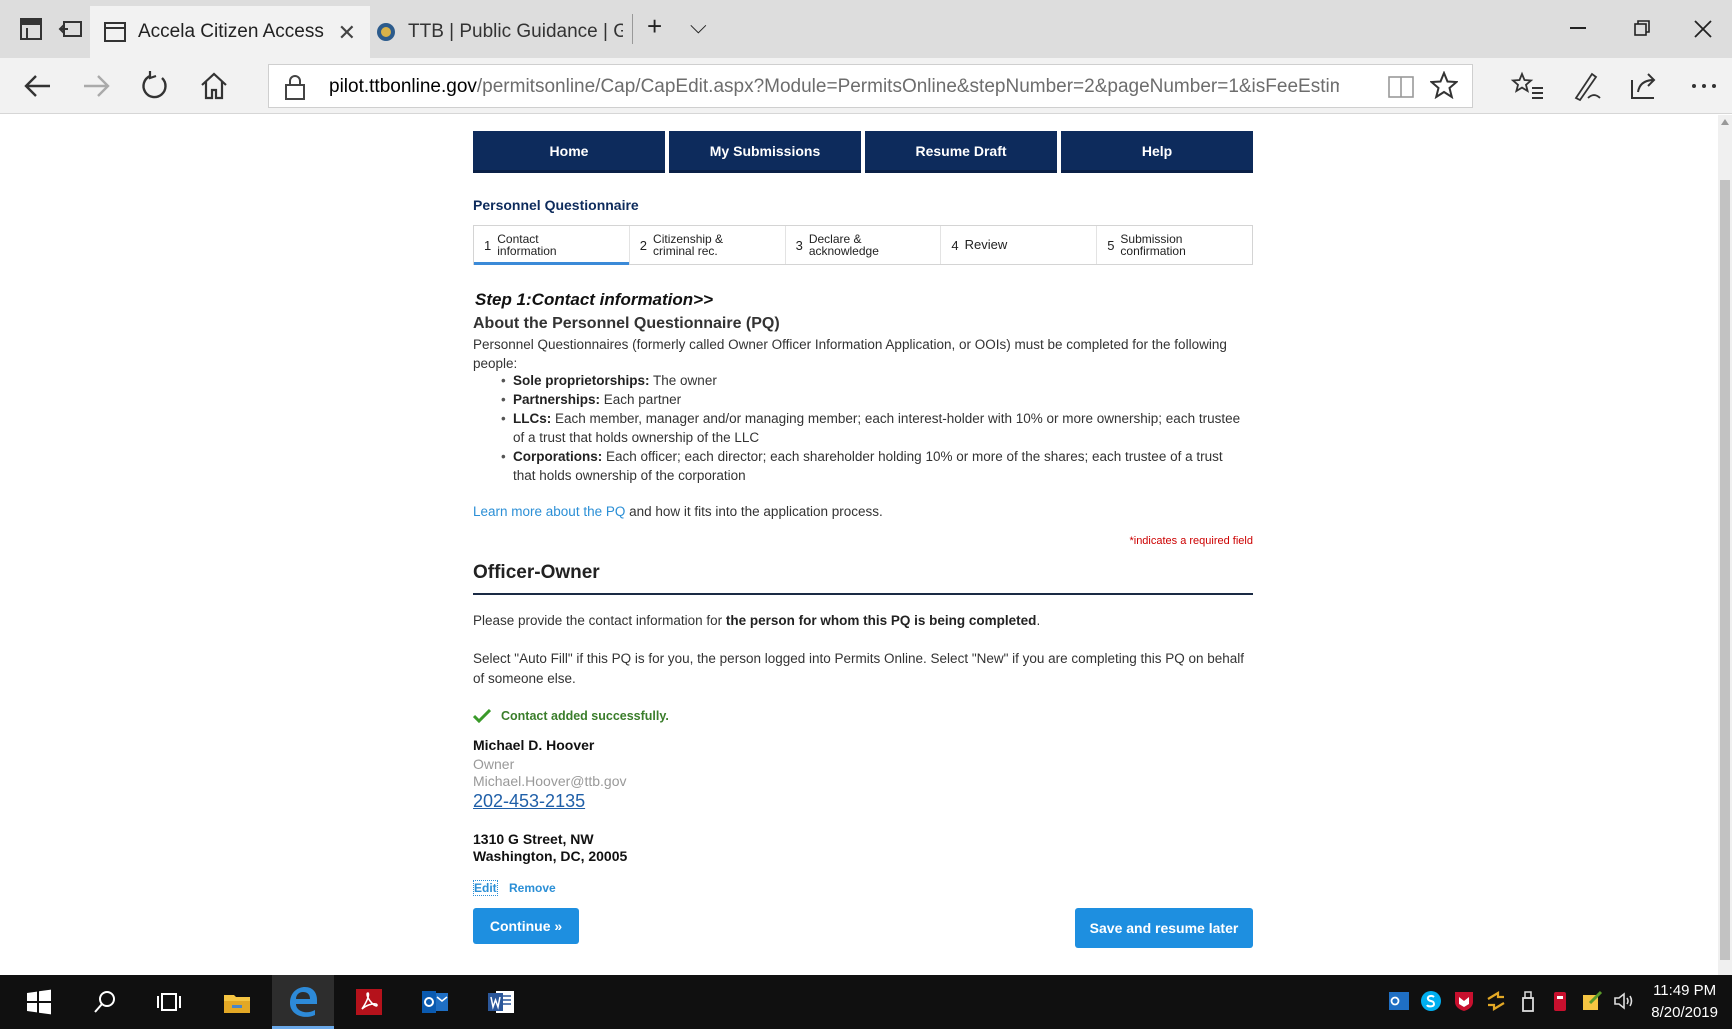  What do you see at coordinates (1111, 245) in the screenshot?
I see `step-number: 5` at bounding box center [1111, 245].